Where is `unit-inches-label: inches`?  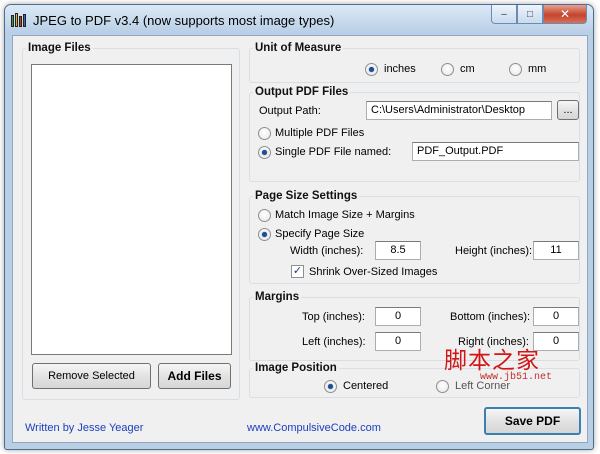
unit-inches-label: inches is located at coordinates (400, 69).